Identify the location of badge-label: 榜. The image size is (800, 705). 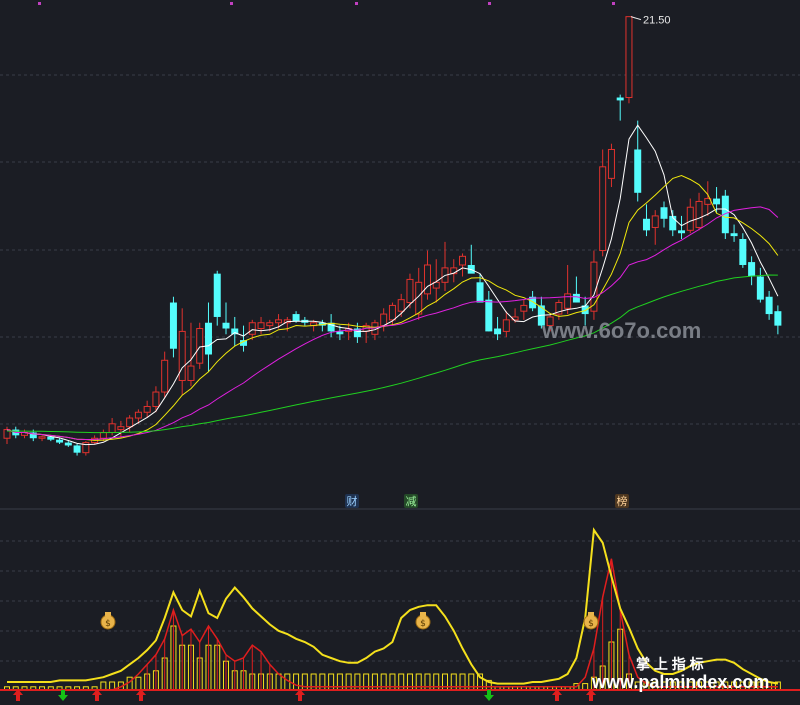
(622, 501).